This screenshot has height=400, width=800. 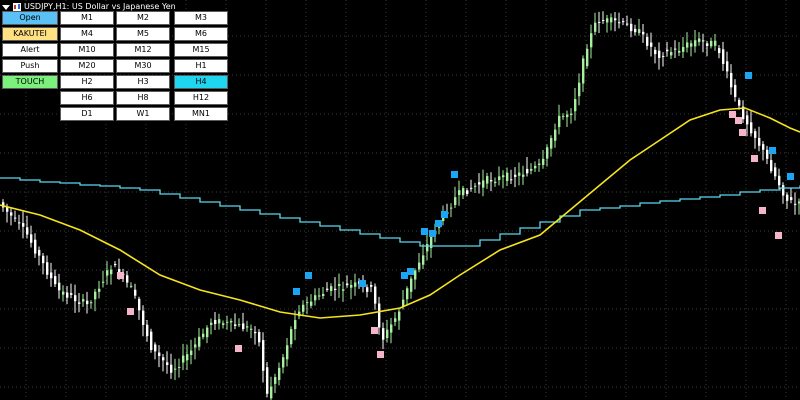 What do you see at coordinates (30, 34) in the screenshot?
I see `kakutei-button: KAKUTEI` at bounding box center [30, 34].